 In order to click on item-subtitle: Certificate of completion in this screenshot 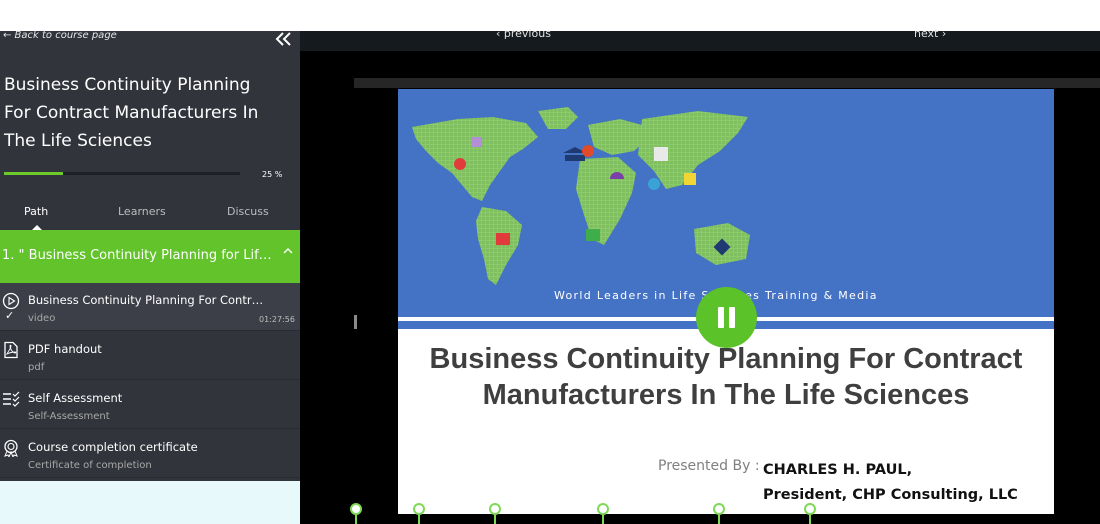, I will do `click(90, 465)`.